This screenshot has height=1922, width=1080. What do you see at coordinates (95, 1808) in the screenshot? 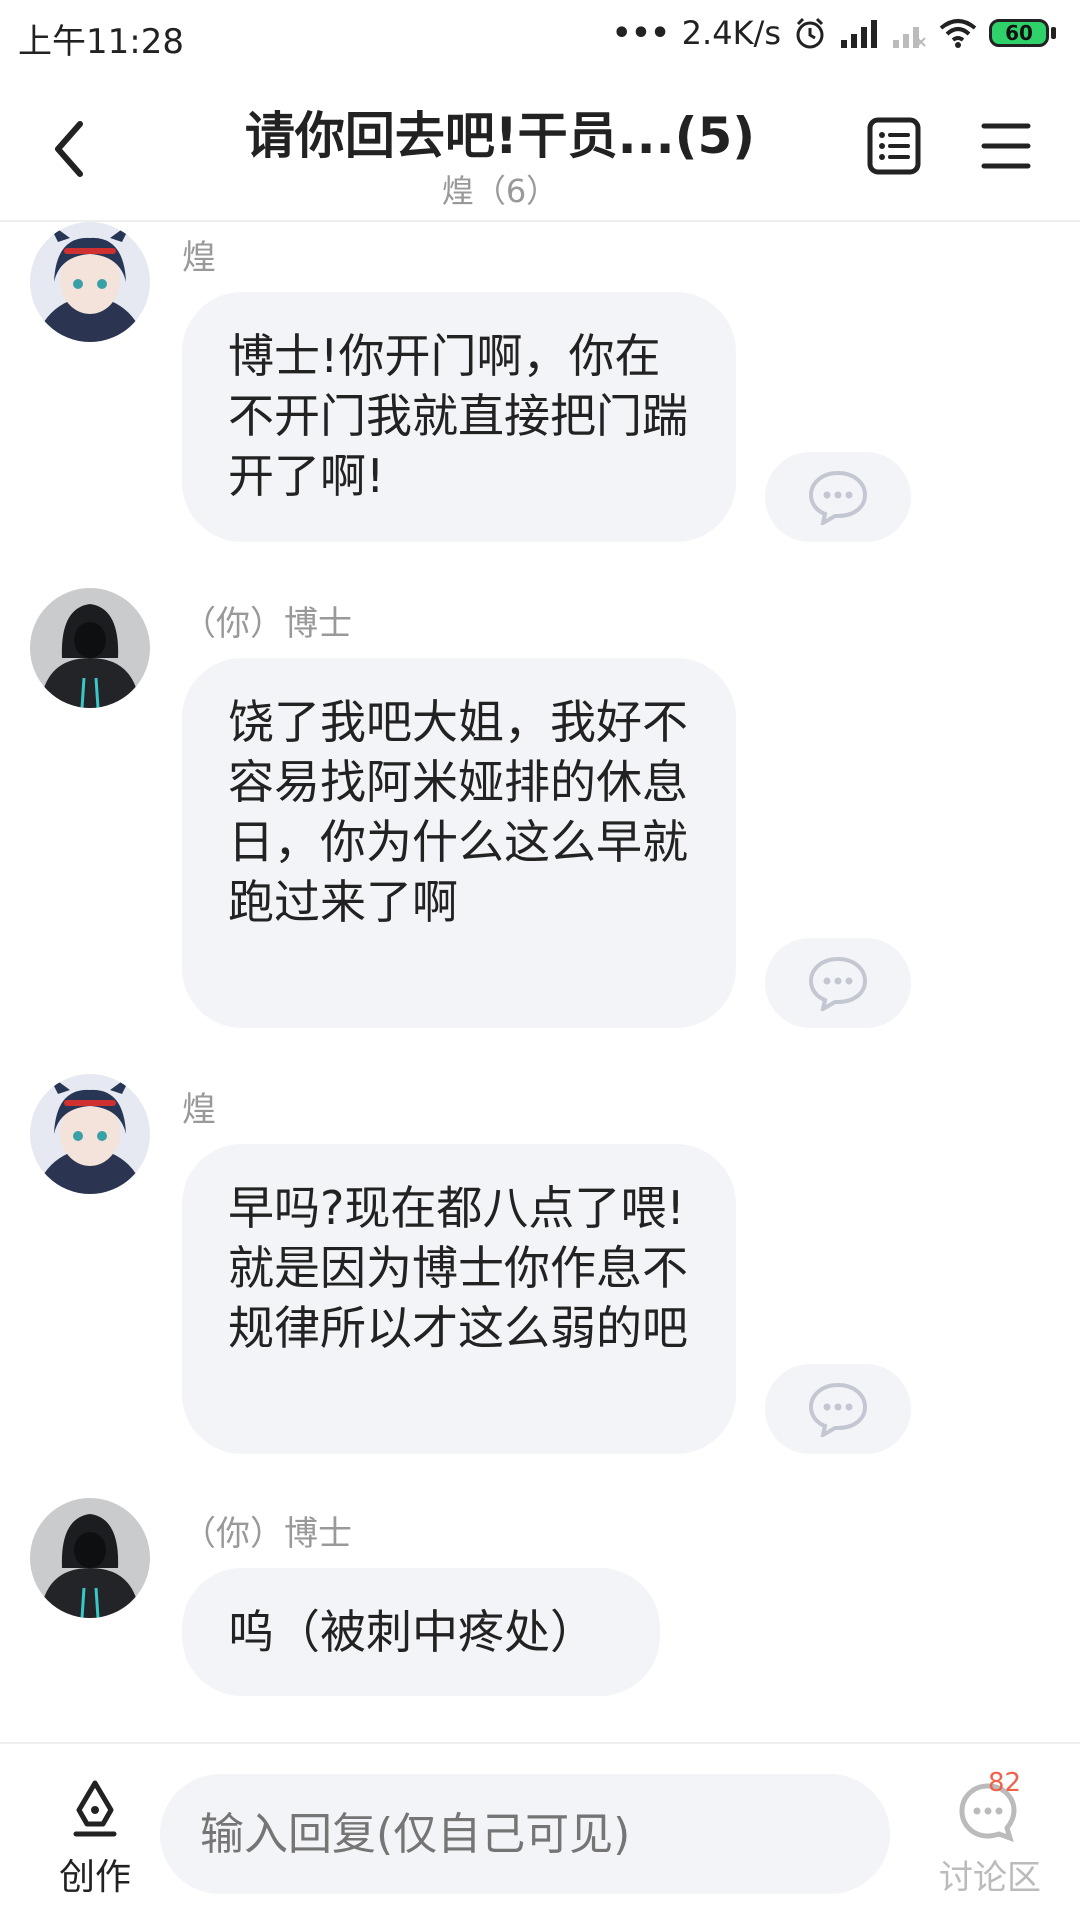
I see `pen-nib-icon` at bounding box center [95, 1808].